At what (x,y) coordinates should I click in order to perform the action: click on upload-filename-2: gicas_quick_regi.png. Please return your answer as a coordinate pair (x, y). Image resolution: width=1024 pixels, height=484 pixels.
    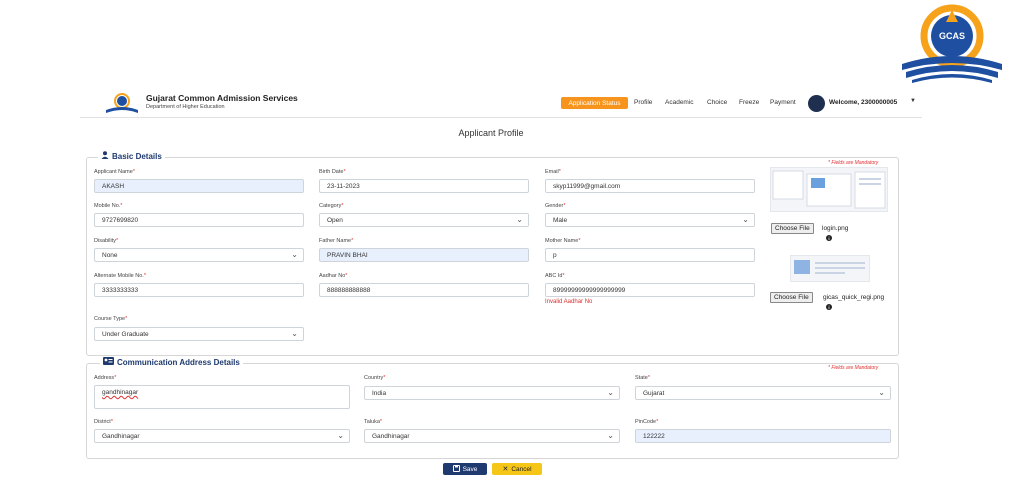
    Looking at the image, I should click on (854, 297).